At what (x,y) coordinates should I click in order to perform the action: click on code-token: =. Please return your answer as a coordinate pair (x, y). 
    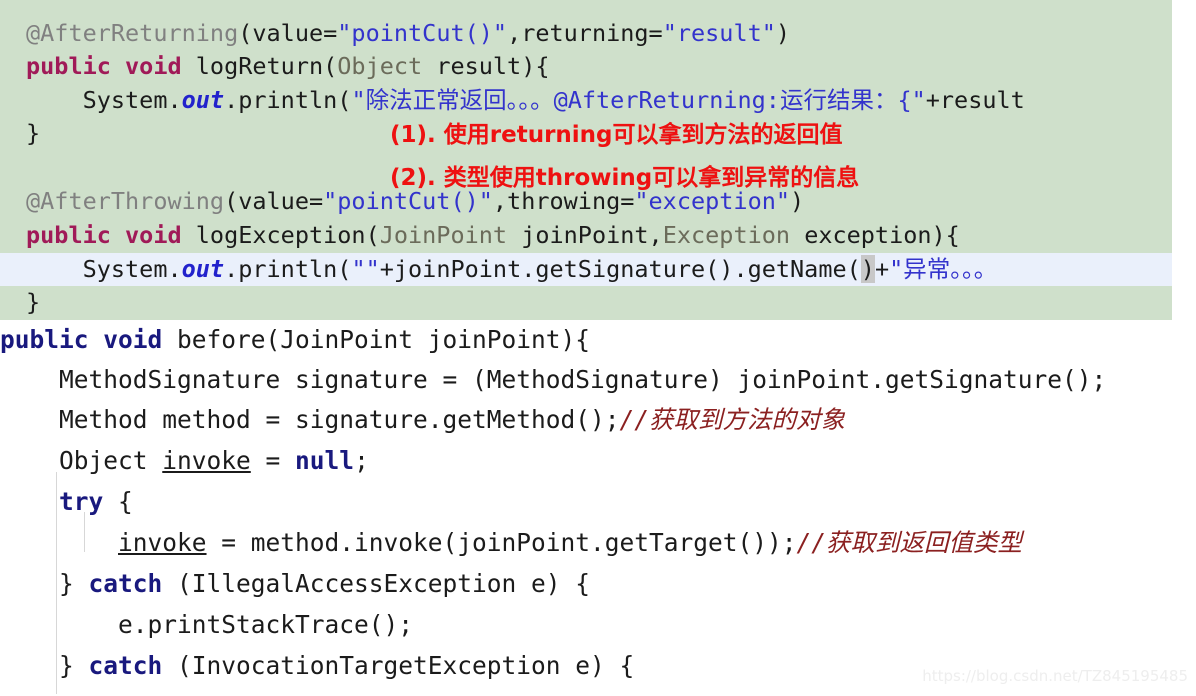
    Looking at the image, I should click on (273, 460).